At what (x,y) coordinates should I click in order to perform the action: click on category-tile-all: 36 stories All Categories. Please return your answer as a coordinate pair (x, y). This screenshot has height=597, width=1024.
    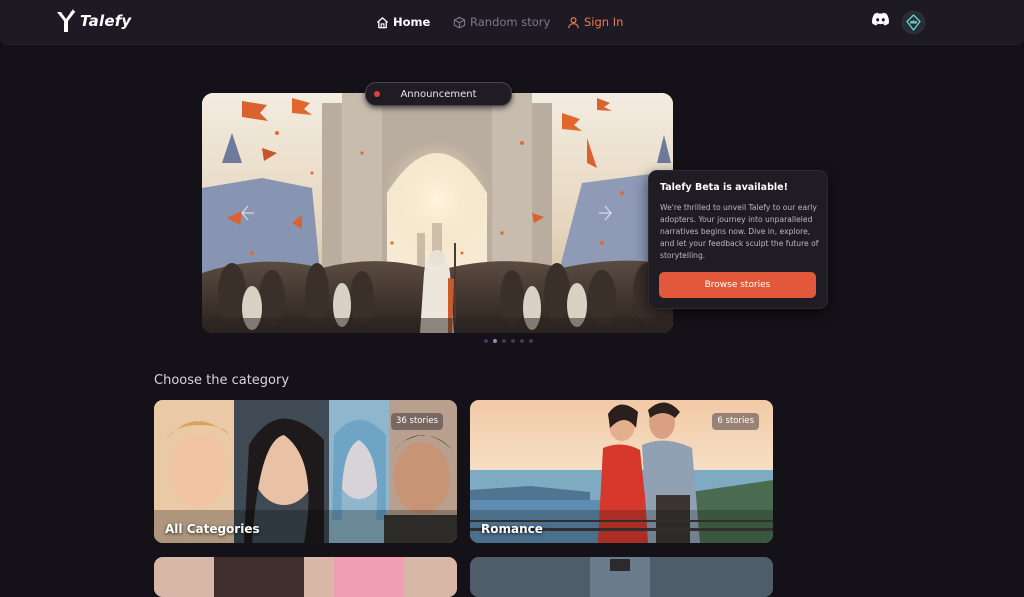
    Looking at the image, I should click on (305, 471).